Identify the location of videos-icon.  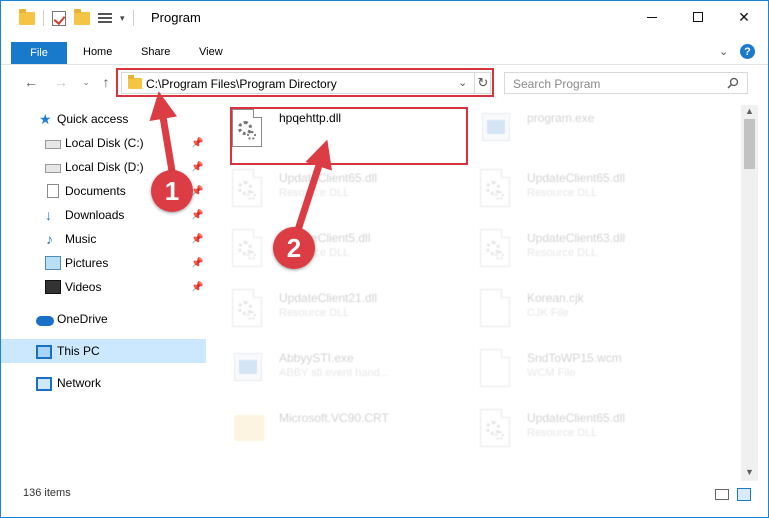
(53, 287).